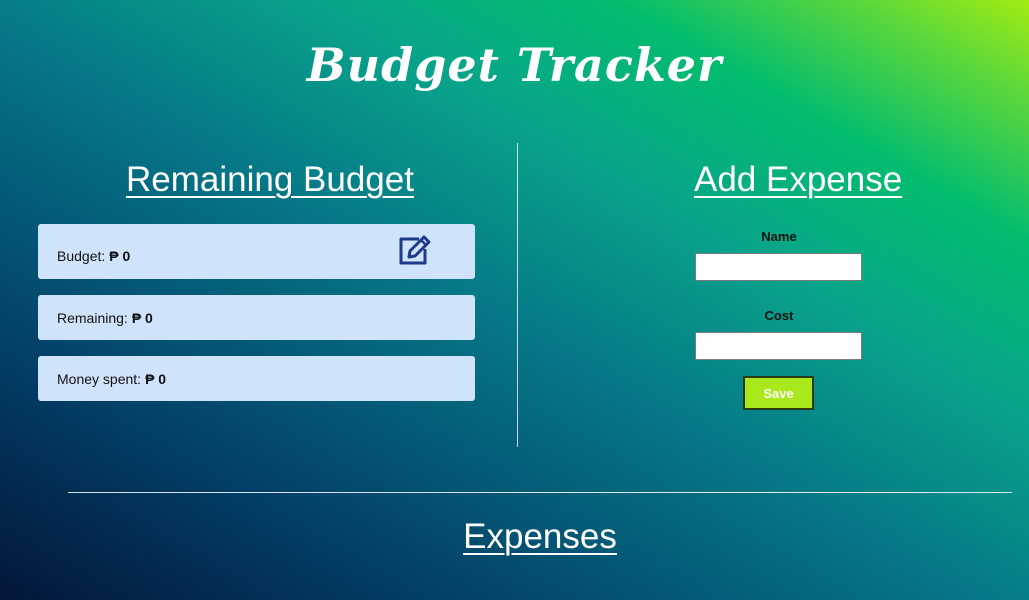 The height and width of the screenshot is (600, 1029). I want to click on vertical-divider, so click(517, 295).